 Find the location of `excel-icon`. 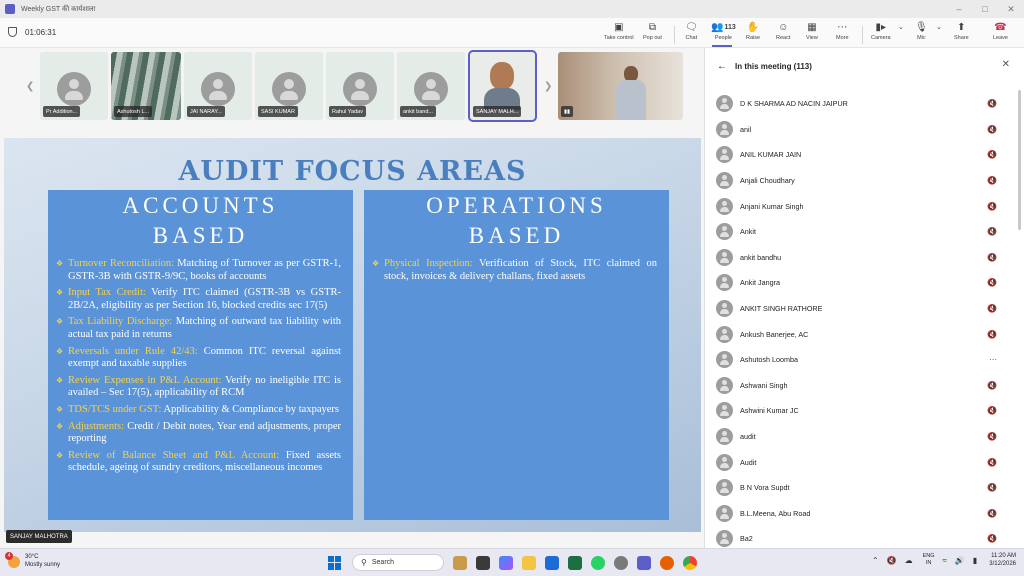

excel-icon is located at coordinates (575, 562).